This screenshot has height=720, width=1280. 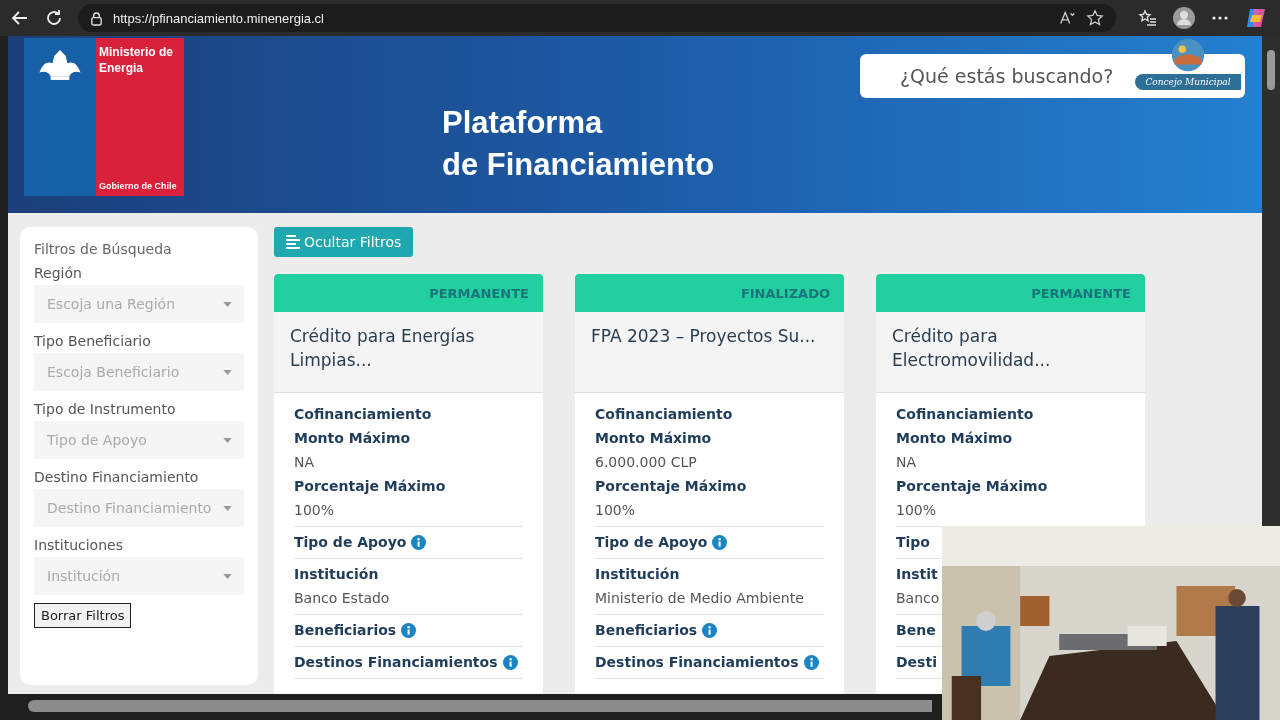 What do you see at coordinates (139, 372) in the screenshot?
I see `filter-select: Escoja Beneficiario` at bounding box center [139, 372].